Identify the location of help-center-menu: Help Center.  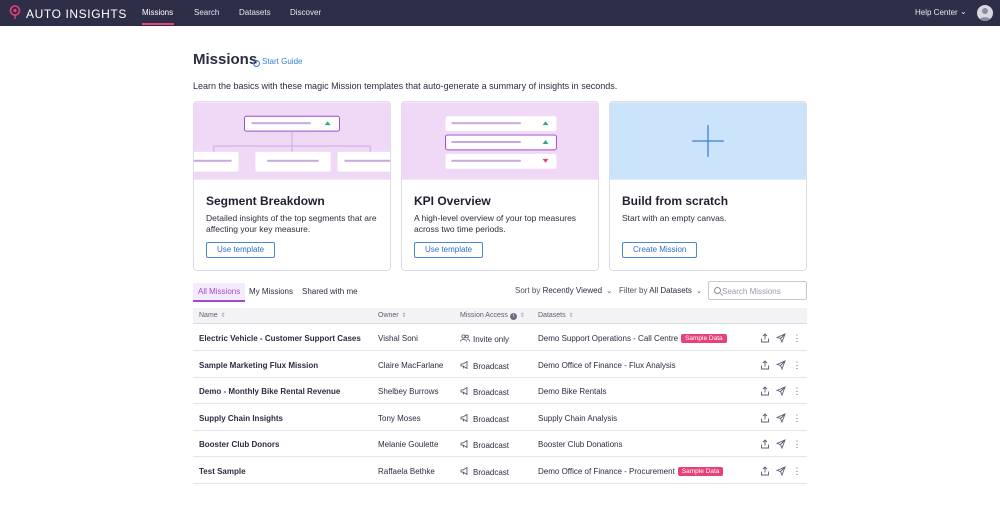
(936, 12).